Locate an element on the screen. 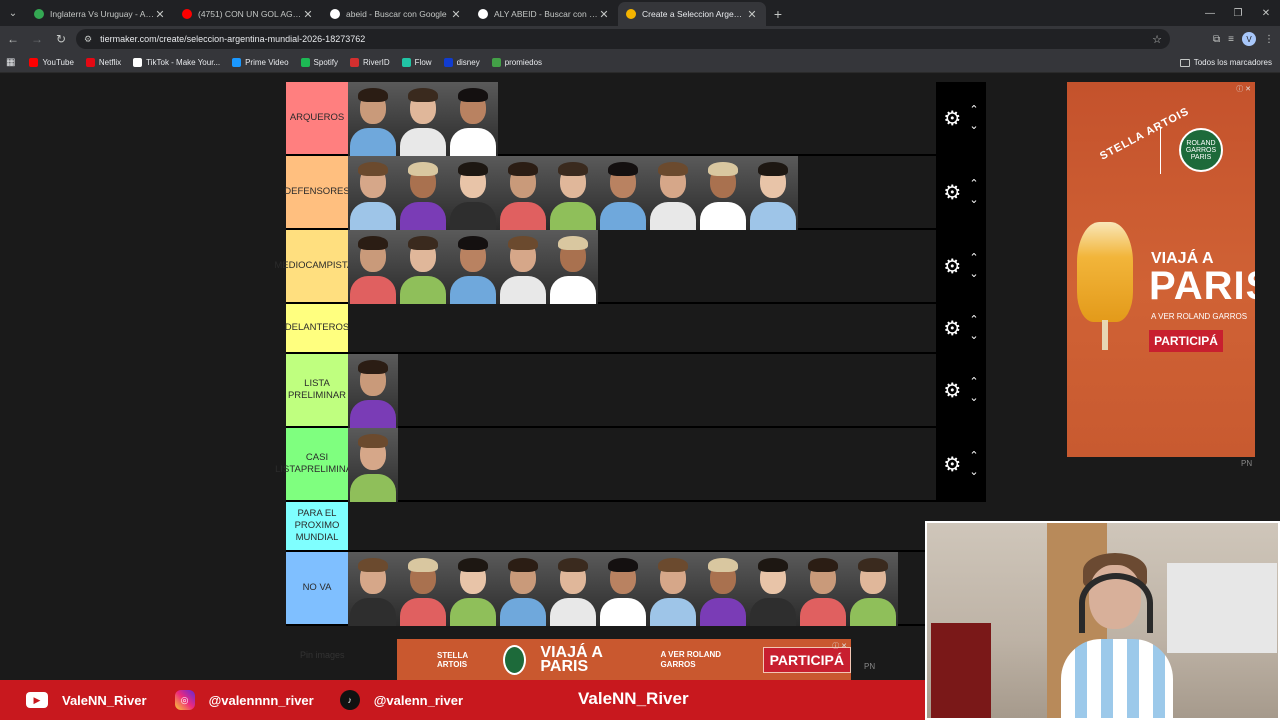 The image size is (1280, 720). reload-icon: ↻ is located at coordinates (61, 39).